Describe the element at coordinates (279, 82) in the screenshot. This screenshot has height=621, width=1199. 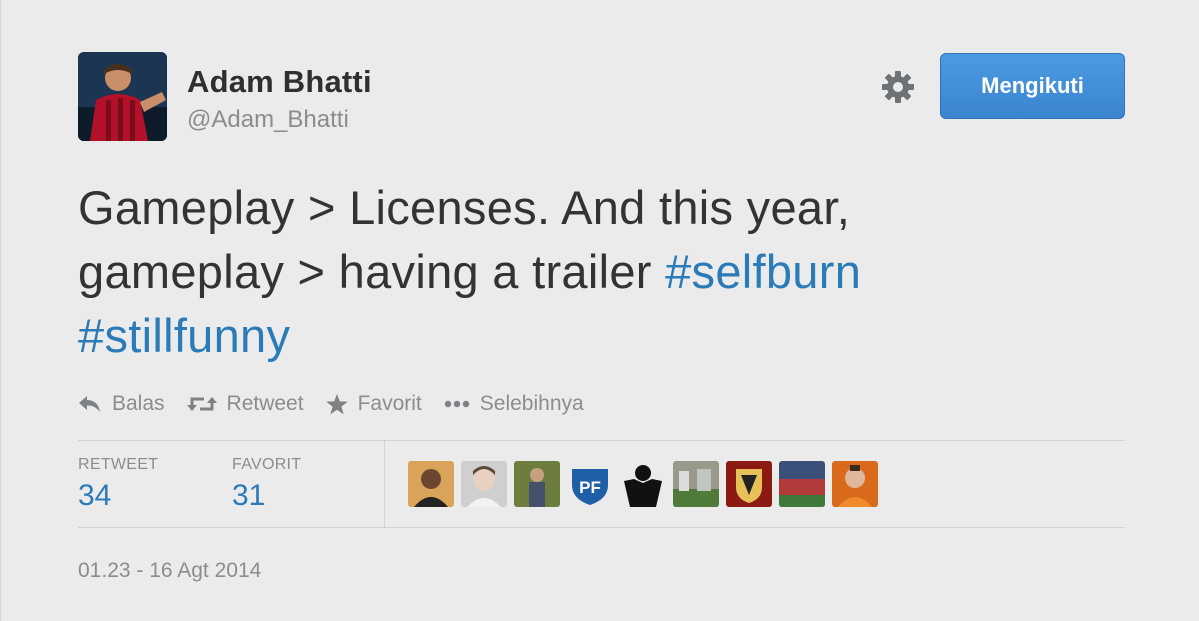
I see `display-name: Adam Bhatti` at that location.